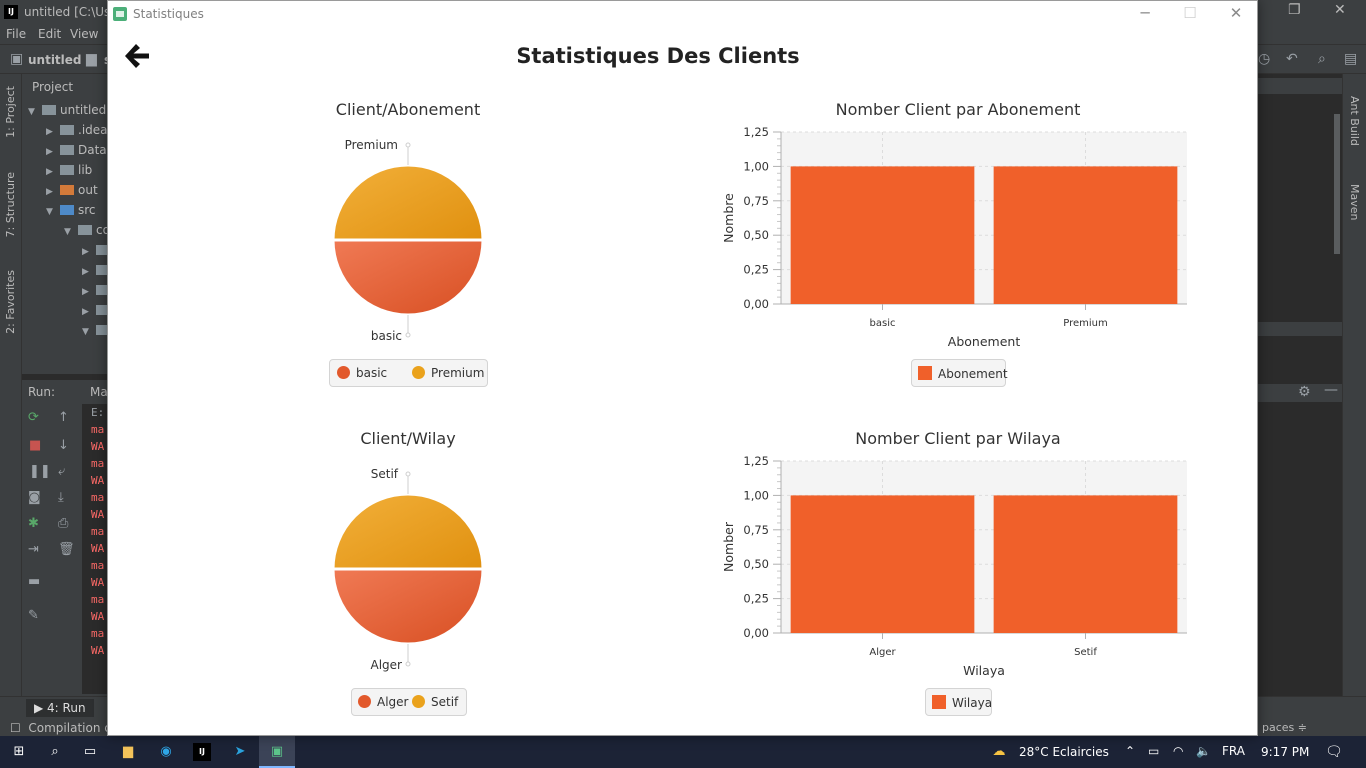 Image resolution: width=1366 pixels, height=768 pixels. Describe the element at coordinates (55, 60) in the screenshot. I see `breadcrumb-root: untitled` at that location.